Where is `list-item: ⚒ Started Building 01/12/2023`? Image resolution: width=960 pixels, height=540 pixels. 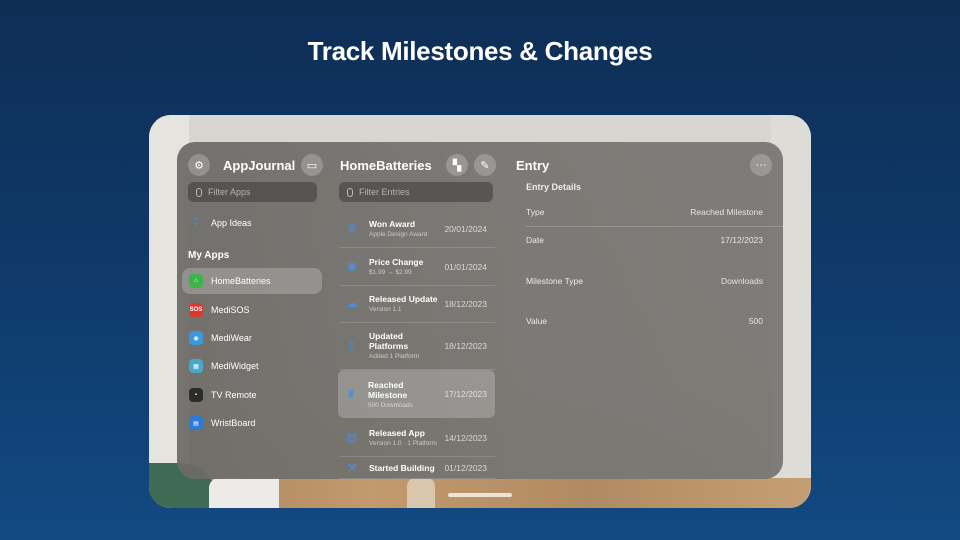
list-item: ⚒ Started Building 01/12/2023 is located at coordinates (417, 468).